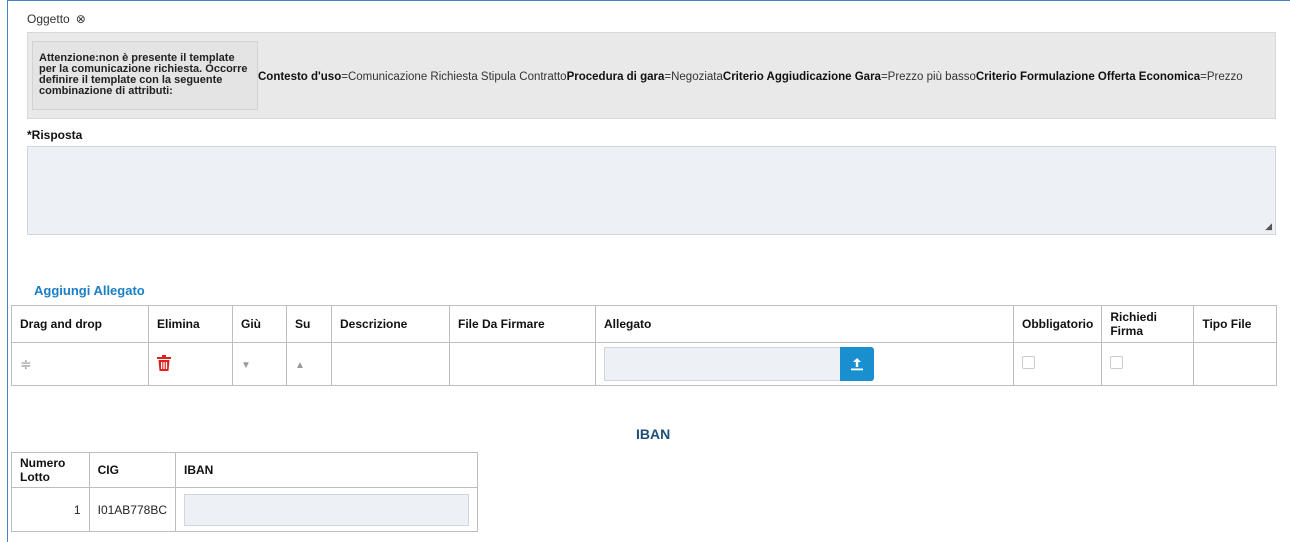 This screenshot has width=1290, height=542. What do you see at coordinates (1148, 324) in the screenshot?
I see `col-header: Richiedi Firma` at bounding box center [1148, 324].